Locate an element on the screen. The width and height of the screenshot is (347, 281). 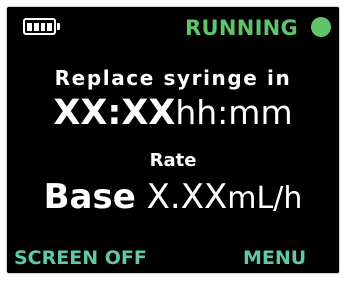
replace-time-value: XX:XX is located at coordinates (114, 113).